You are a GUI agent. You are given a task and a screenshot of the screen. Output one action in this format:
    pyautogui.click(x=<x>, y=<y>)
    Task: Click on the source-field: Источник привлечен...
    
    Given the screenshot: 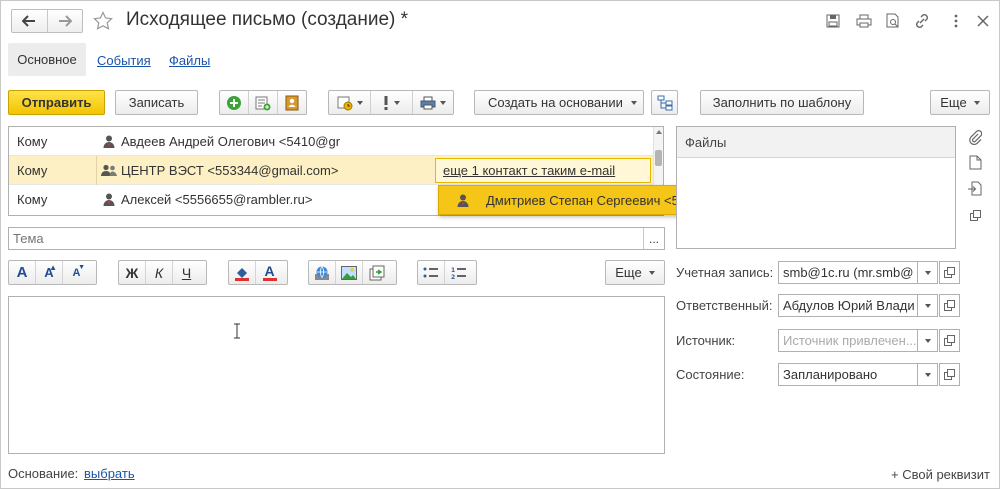 What is the action you would take?
    pyautogui.click(x=848, y=340)
    